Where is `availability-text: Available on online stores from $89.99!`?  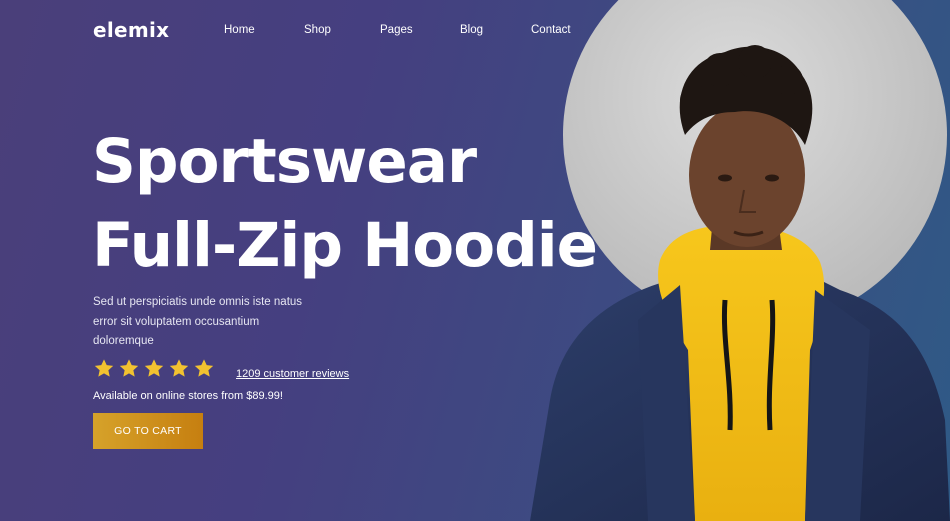 availability-text: Available on online stores from $89.99! is located at coordinates (188, 396).